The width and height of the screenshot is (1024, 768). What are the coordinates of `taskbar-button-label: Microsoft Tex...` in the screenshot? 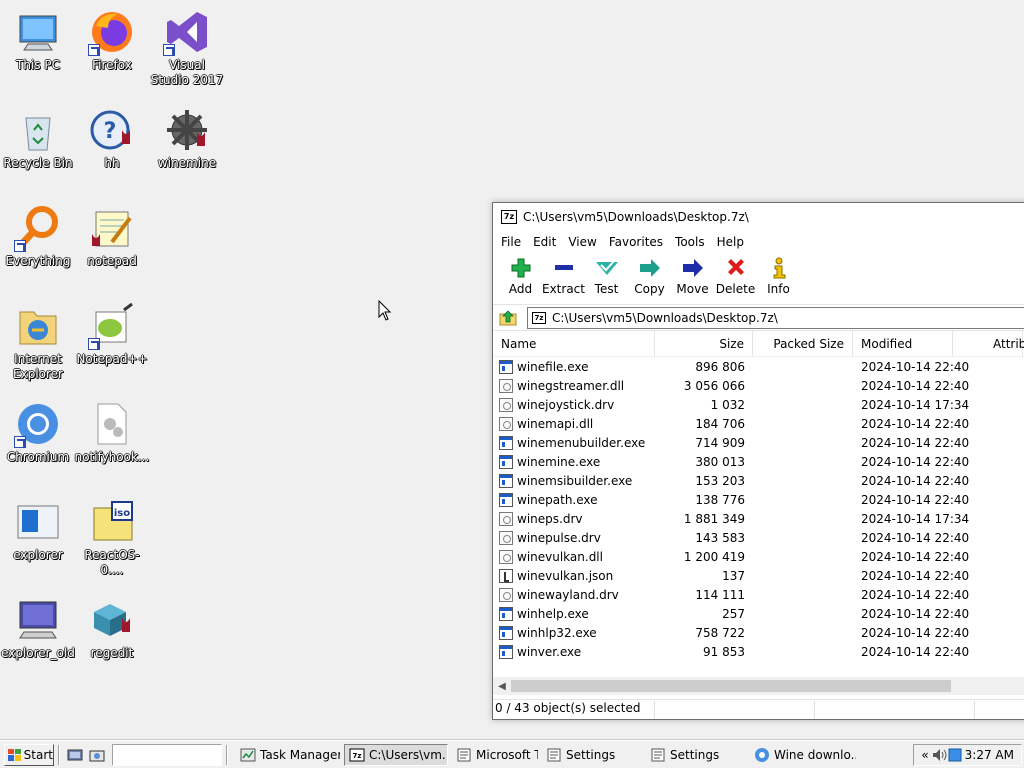 It's located at (507, 754).